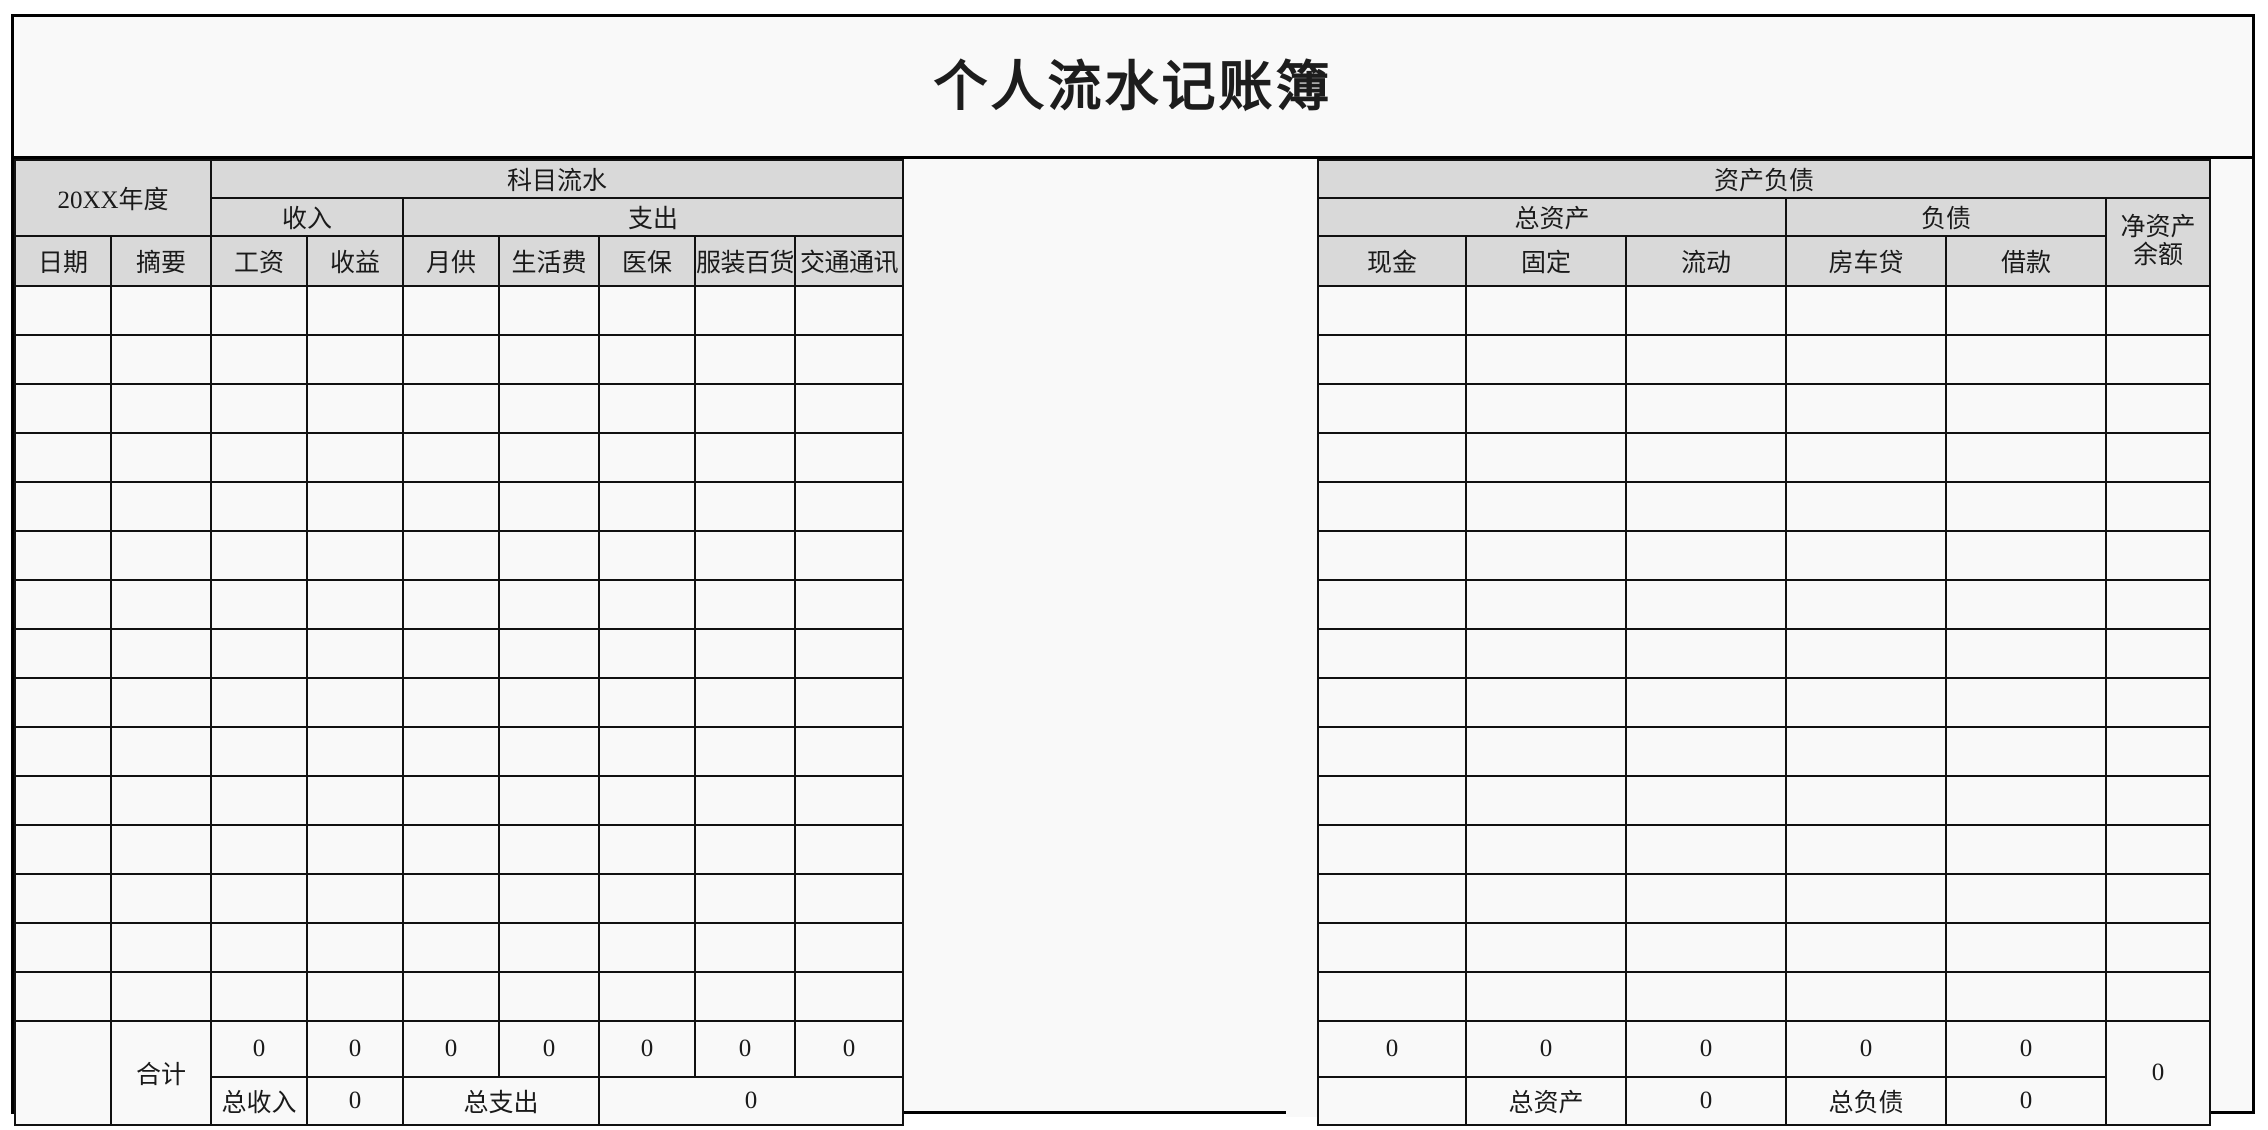 The height and width of the screenshot is (1130, 2268). I want to click on col-header-medical: 医保, so click(647, 261).